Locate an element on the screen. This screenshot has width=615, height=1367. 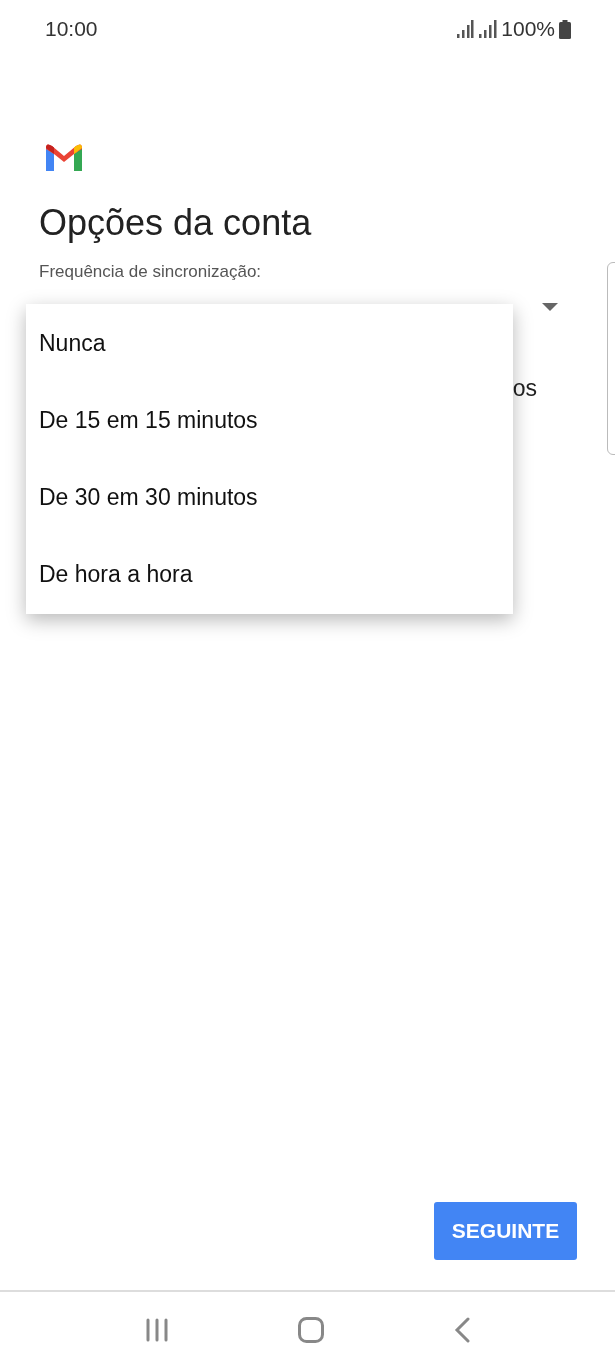
field-label: Frequência de sincronização: is located at coordinates (150, 272).